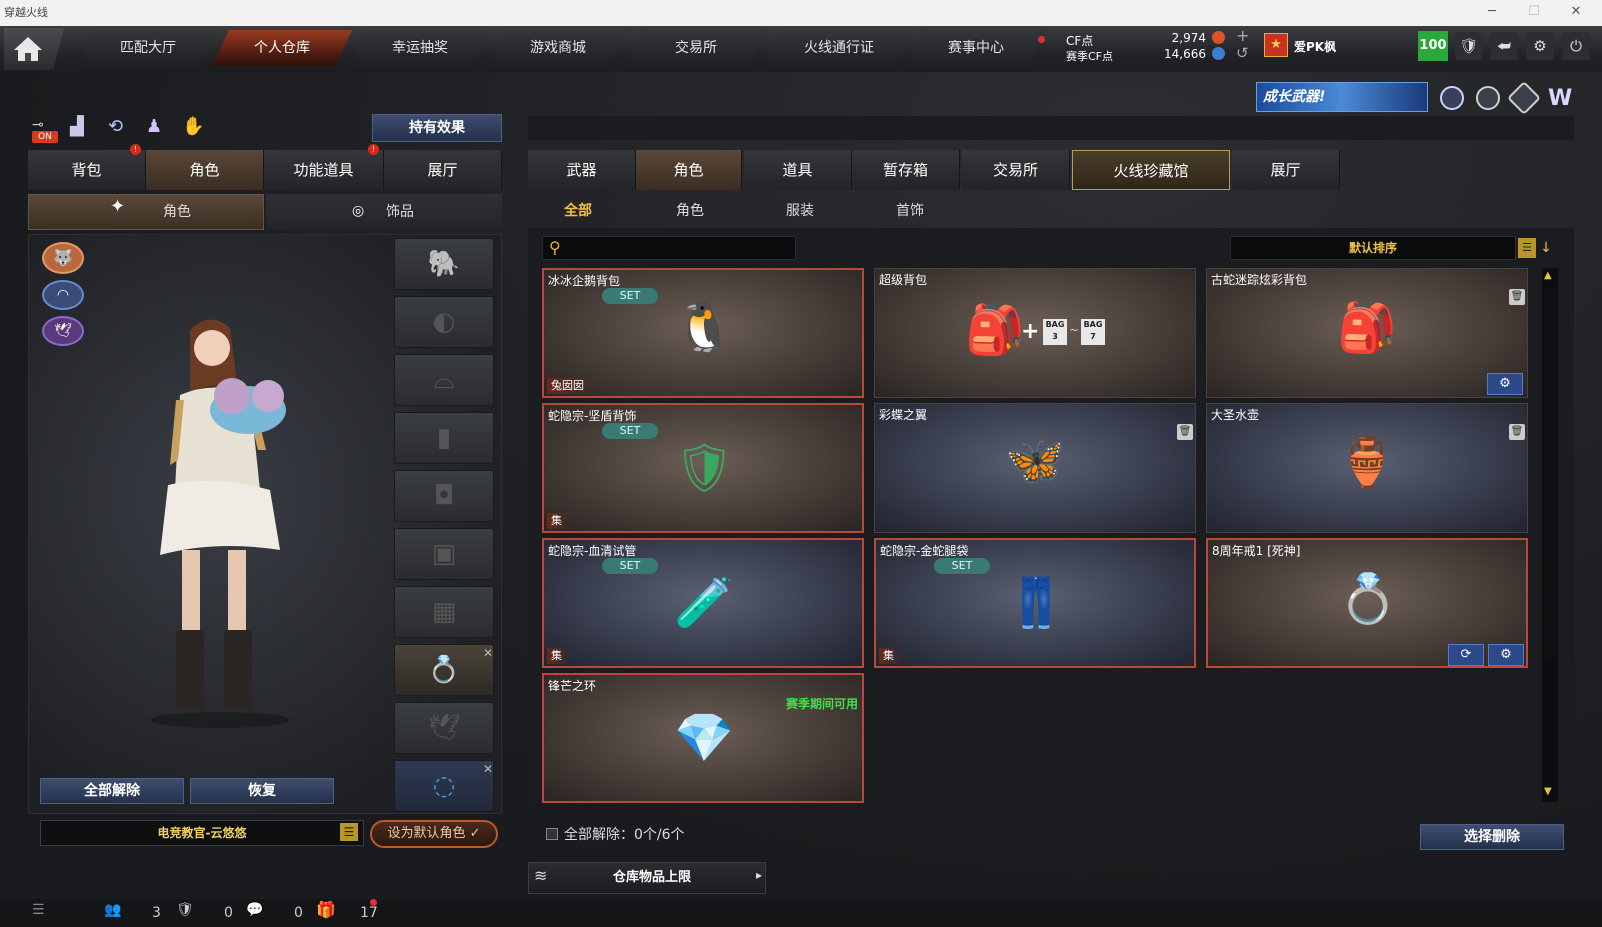 This screenshot has height=927, width=1602. Describe the element at coordinates (1342, 97) in the screenshot. I see `growth-weapon-banner: 成长武器!` at that location.